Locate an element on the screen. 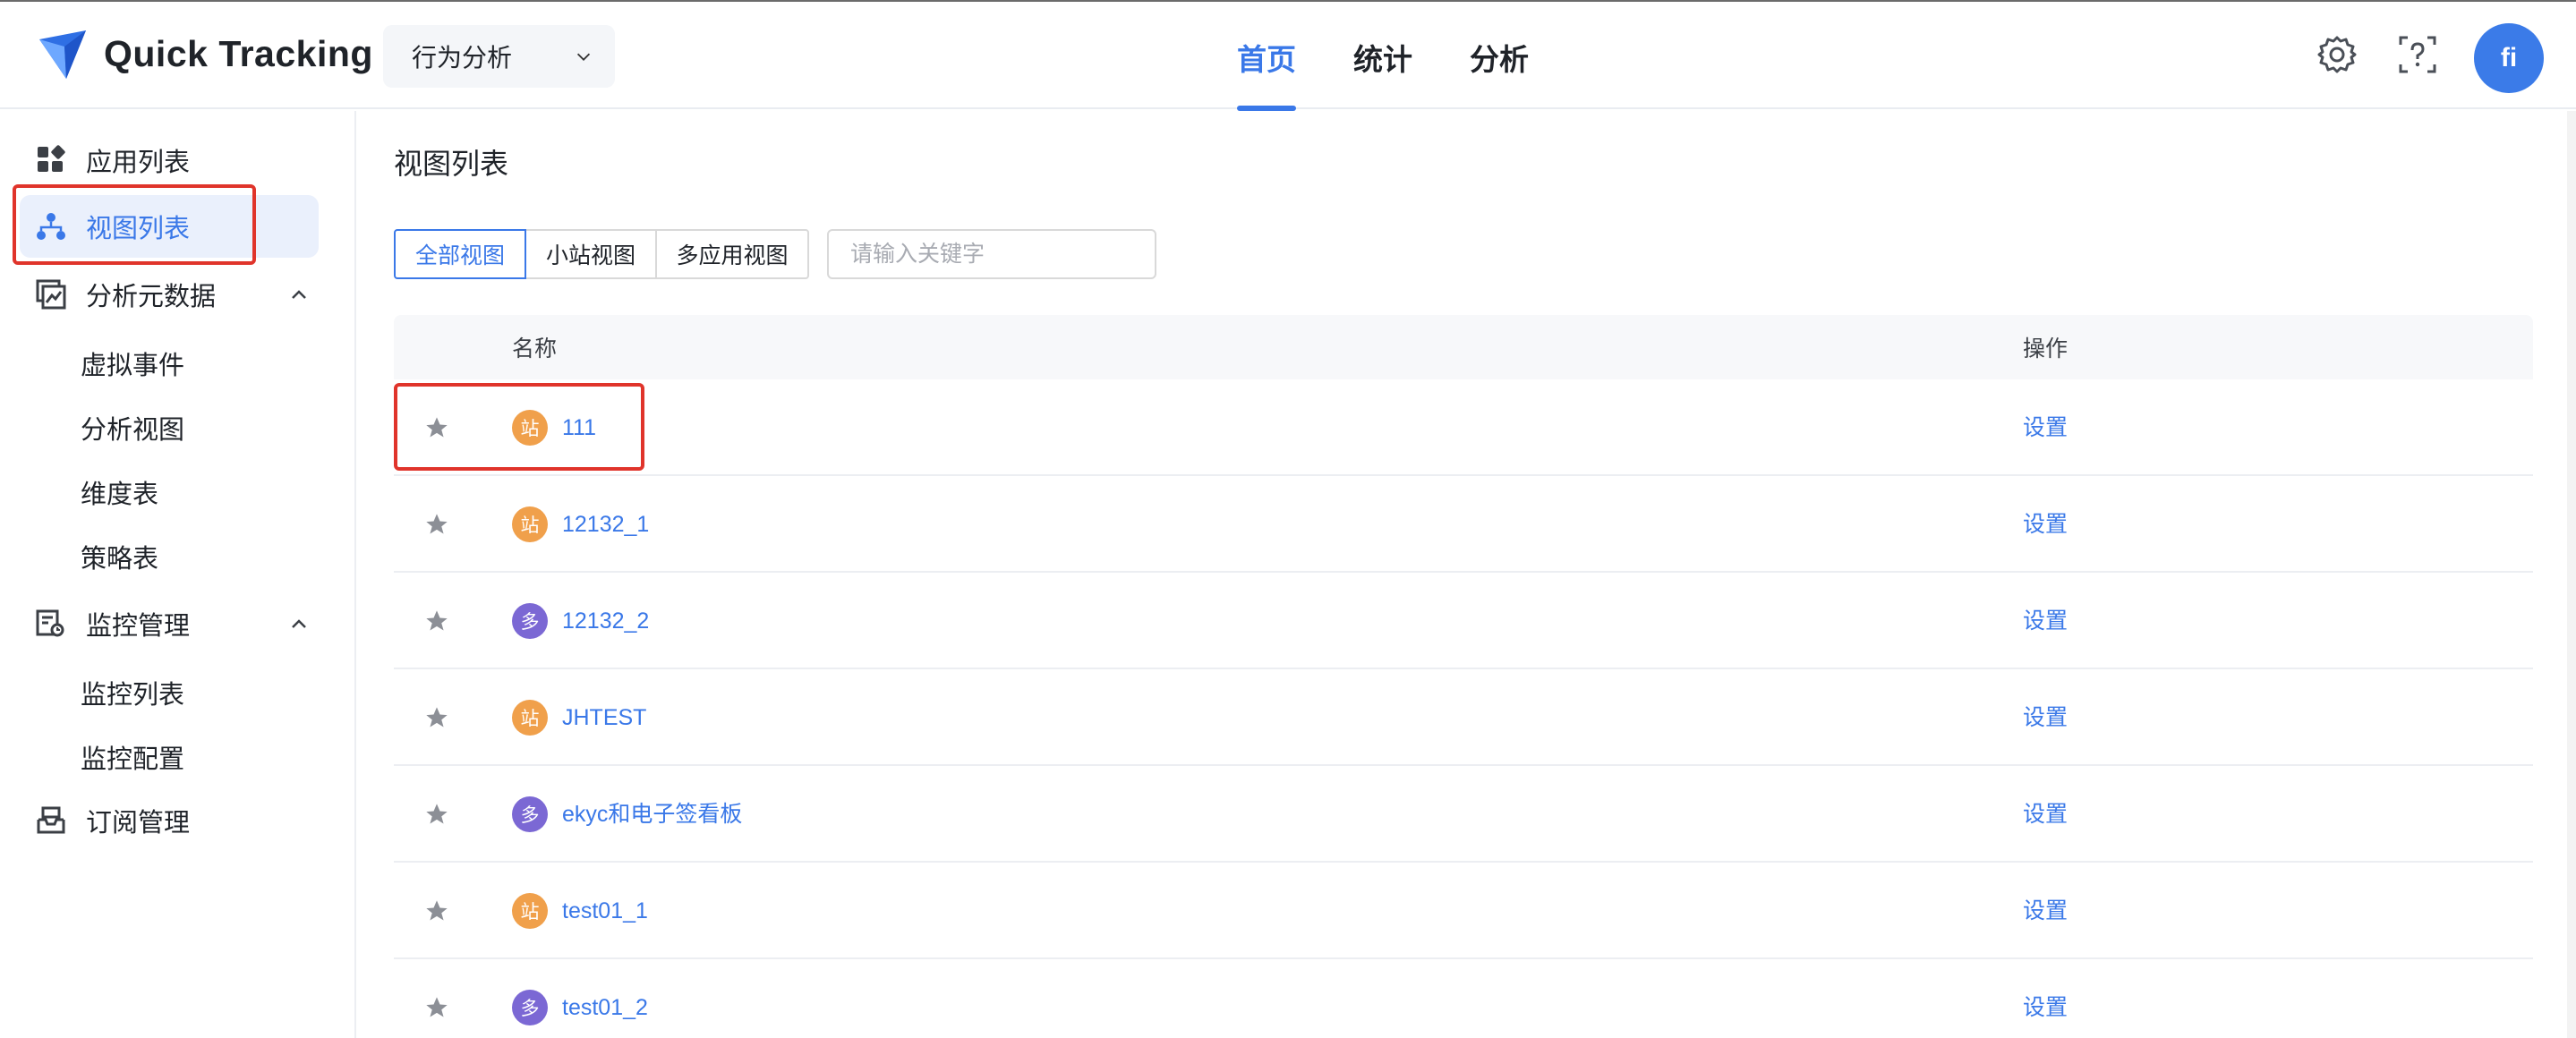  sidebar-item-app-list: 应用列表 is located at coordinates (169, 160).